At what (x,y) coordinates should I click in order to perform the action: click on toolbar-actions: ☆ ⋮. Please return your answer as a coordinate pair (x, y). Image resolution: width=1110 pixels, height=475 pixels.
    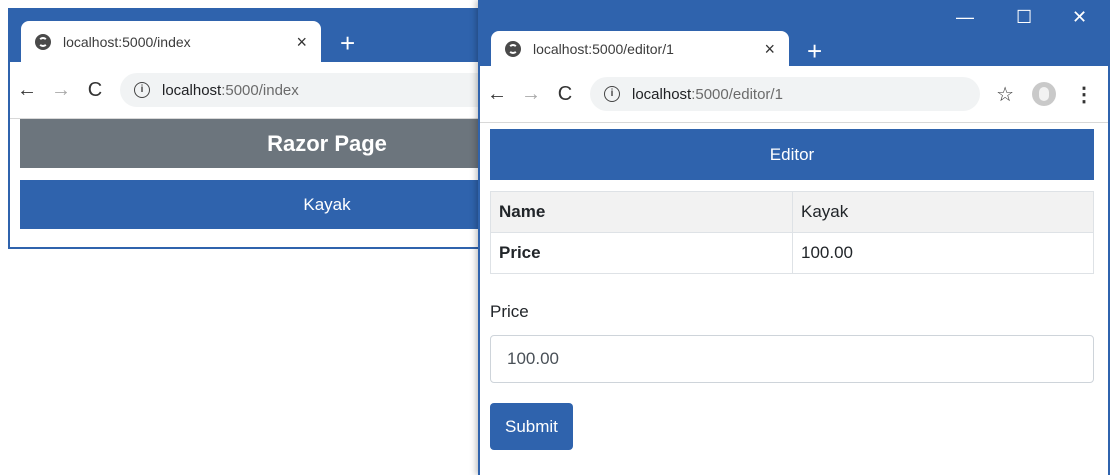
    Looking at the image, I should click on (1052, 94).